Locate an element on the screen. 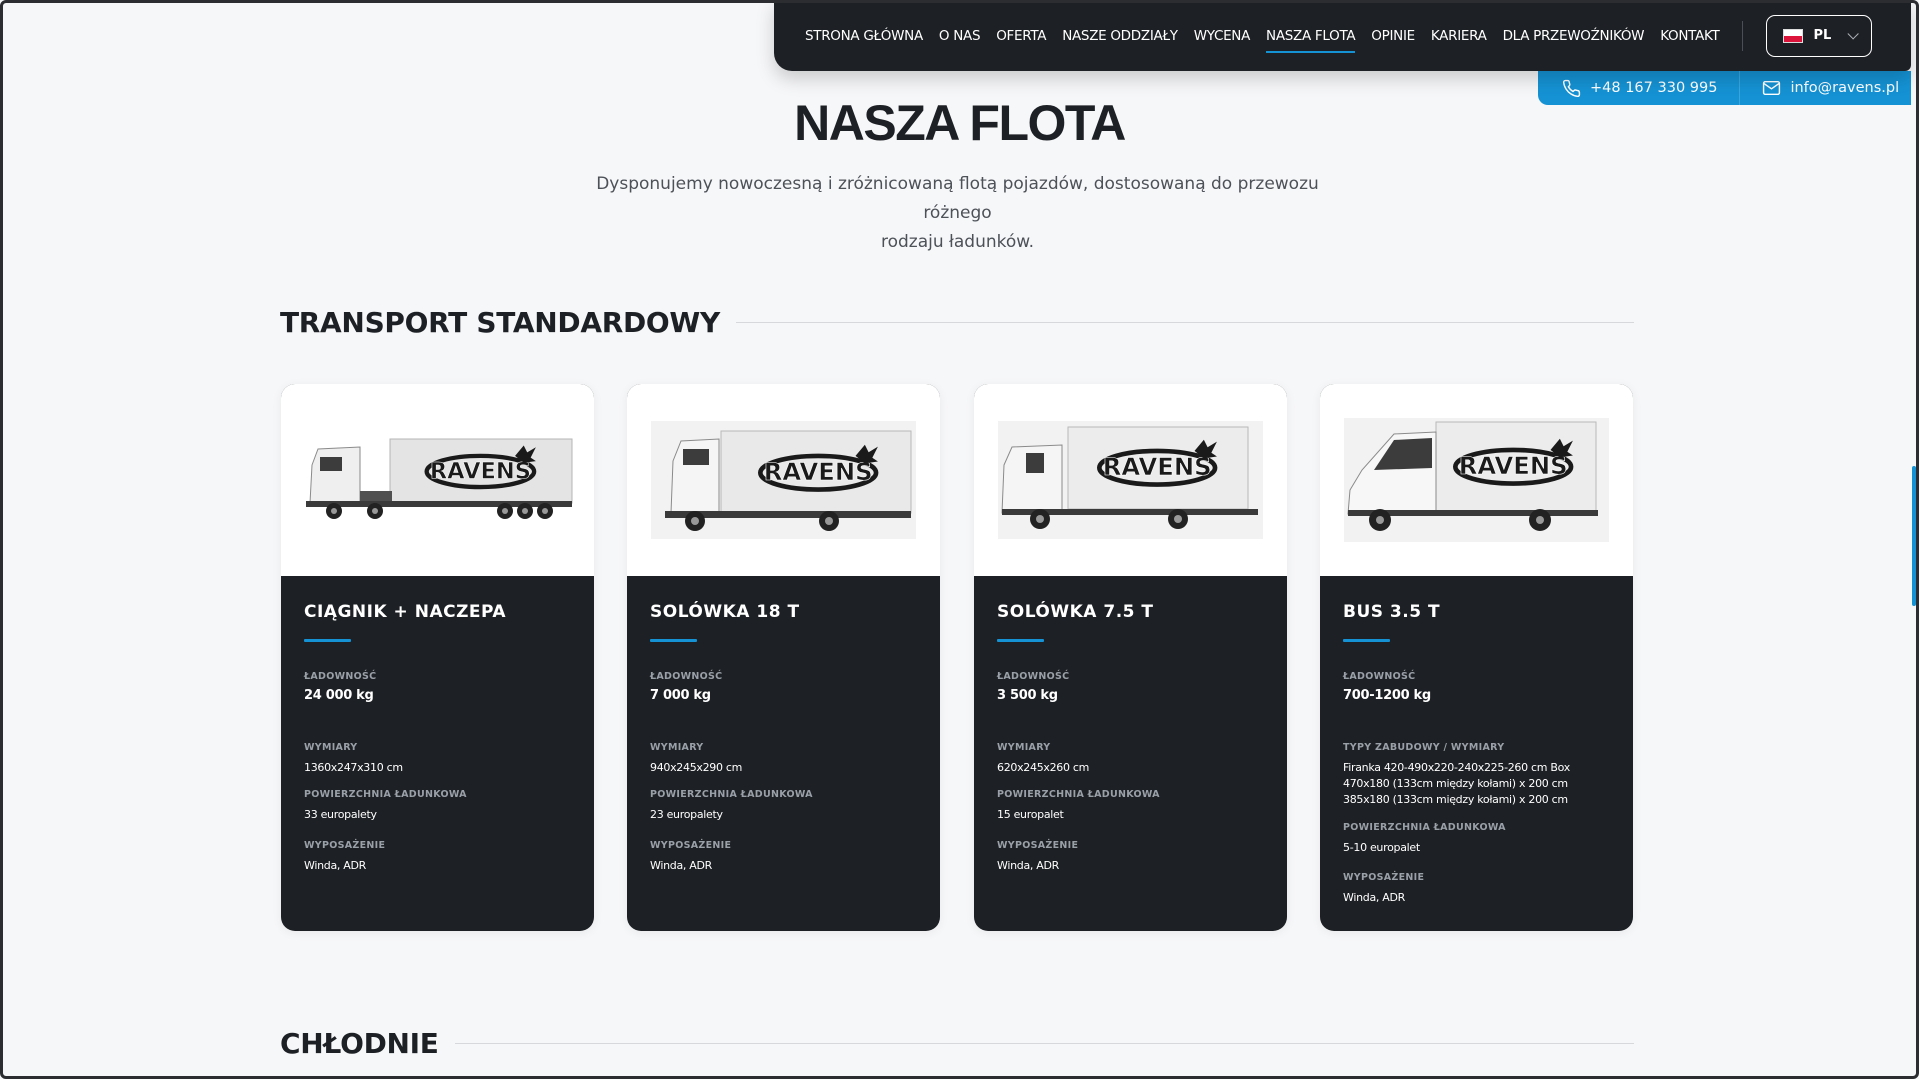 This screenshot has height=1079, width=1919. card-title: BUS 3.5 T is located at coordinates (1392, 612).